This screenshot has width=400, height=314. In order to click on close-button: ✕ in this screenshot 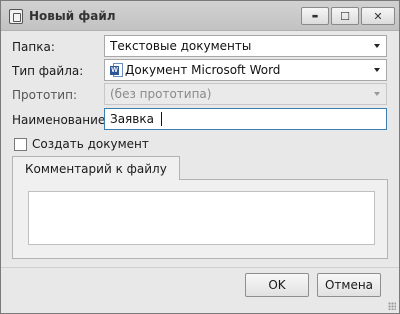, I will do `click(378, 16)`.